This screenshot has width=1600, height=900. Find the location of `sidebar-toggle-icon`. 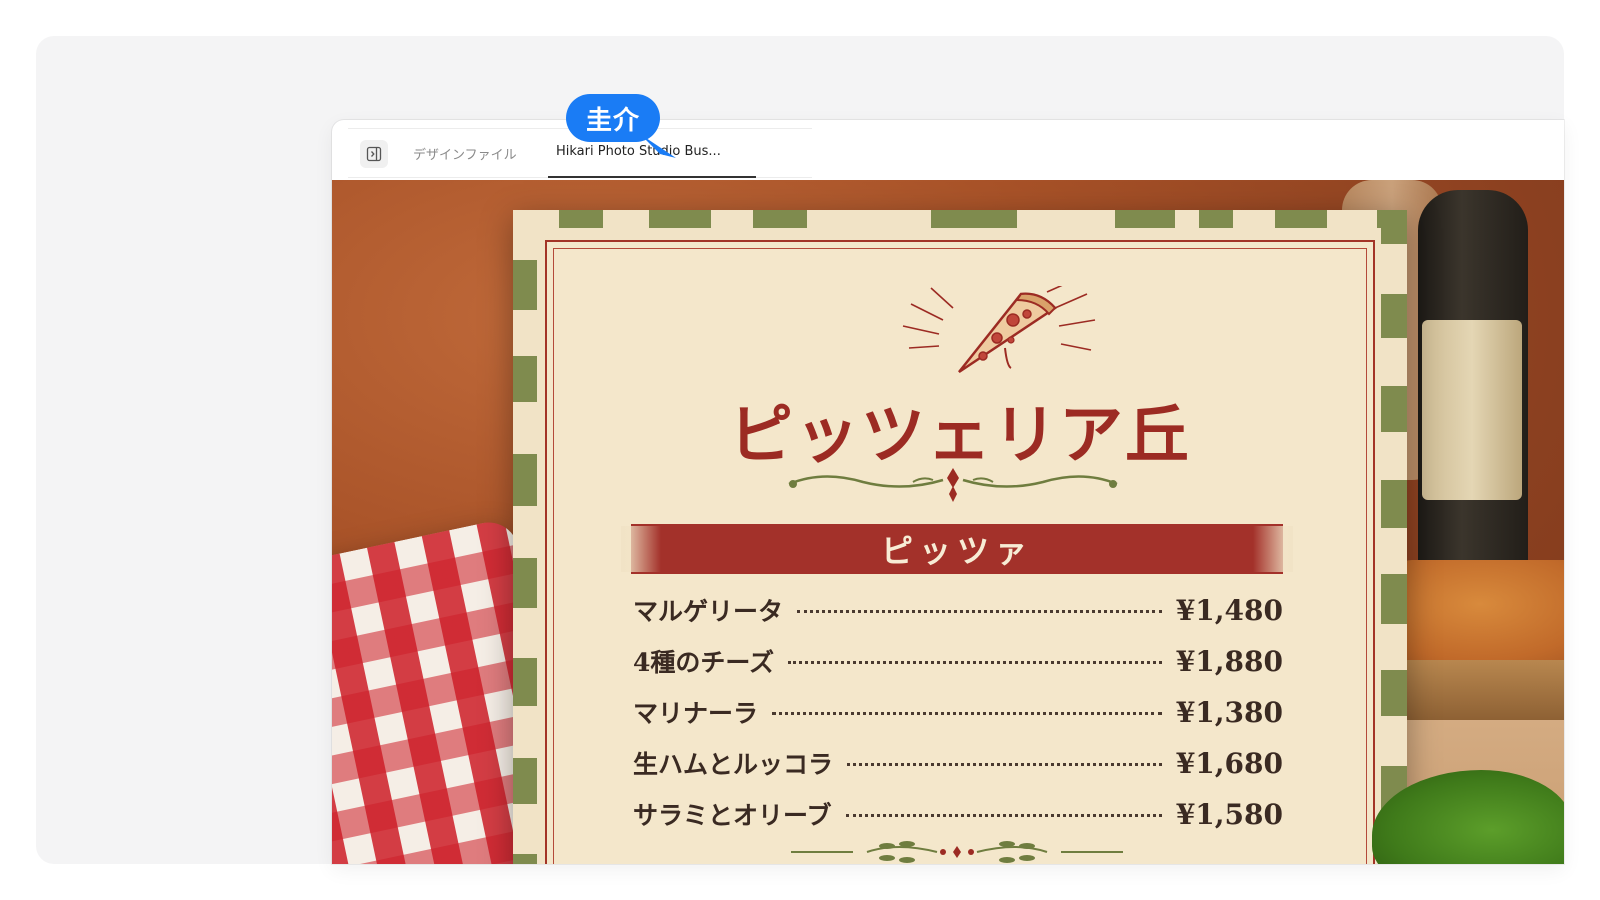

sidebar-toggle-icon is located at coordinates (374, 154).